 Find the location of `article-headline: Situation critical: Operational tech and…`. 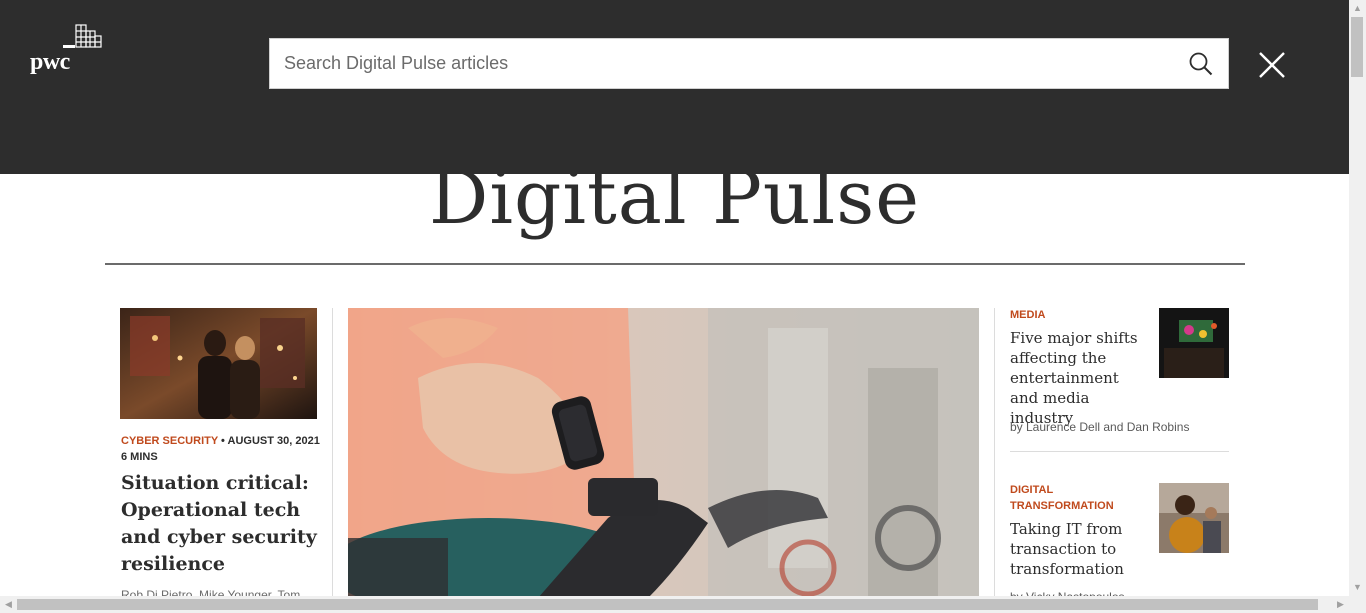

article-headline: Situation critical: Operational tech and… is located at coordinates (223, 524).